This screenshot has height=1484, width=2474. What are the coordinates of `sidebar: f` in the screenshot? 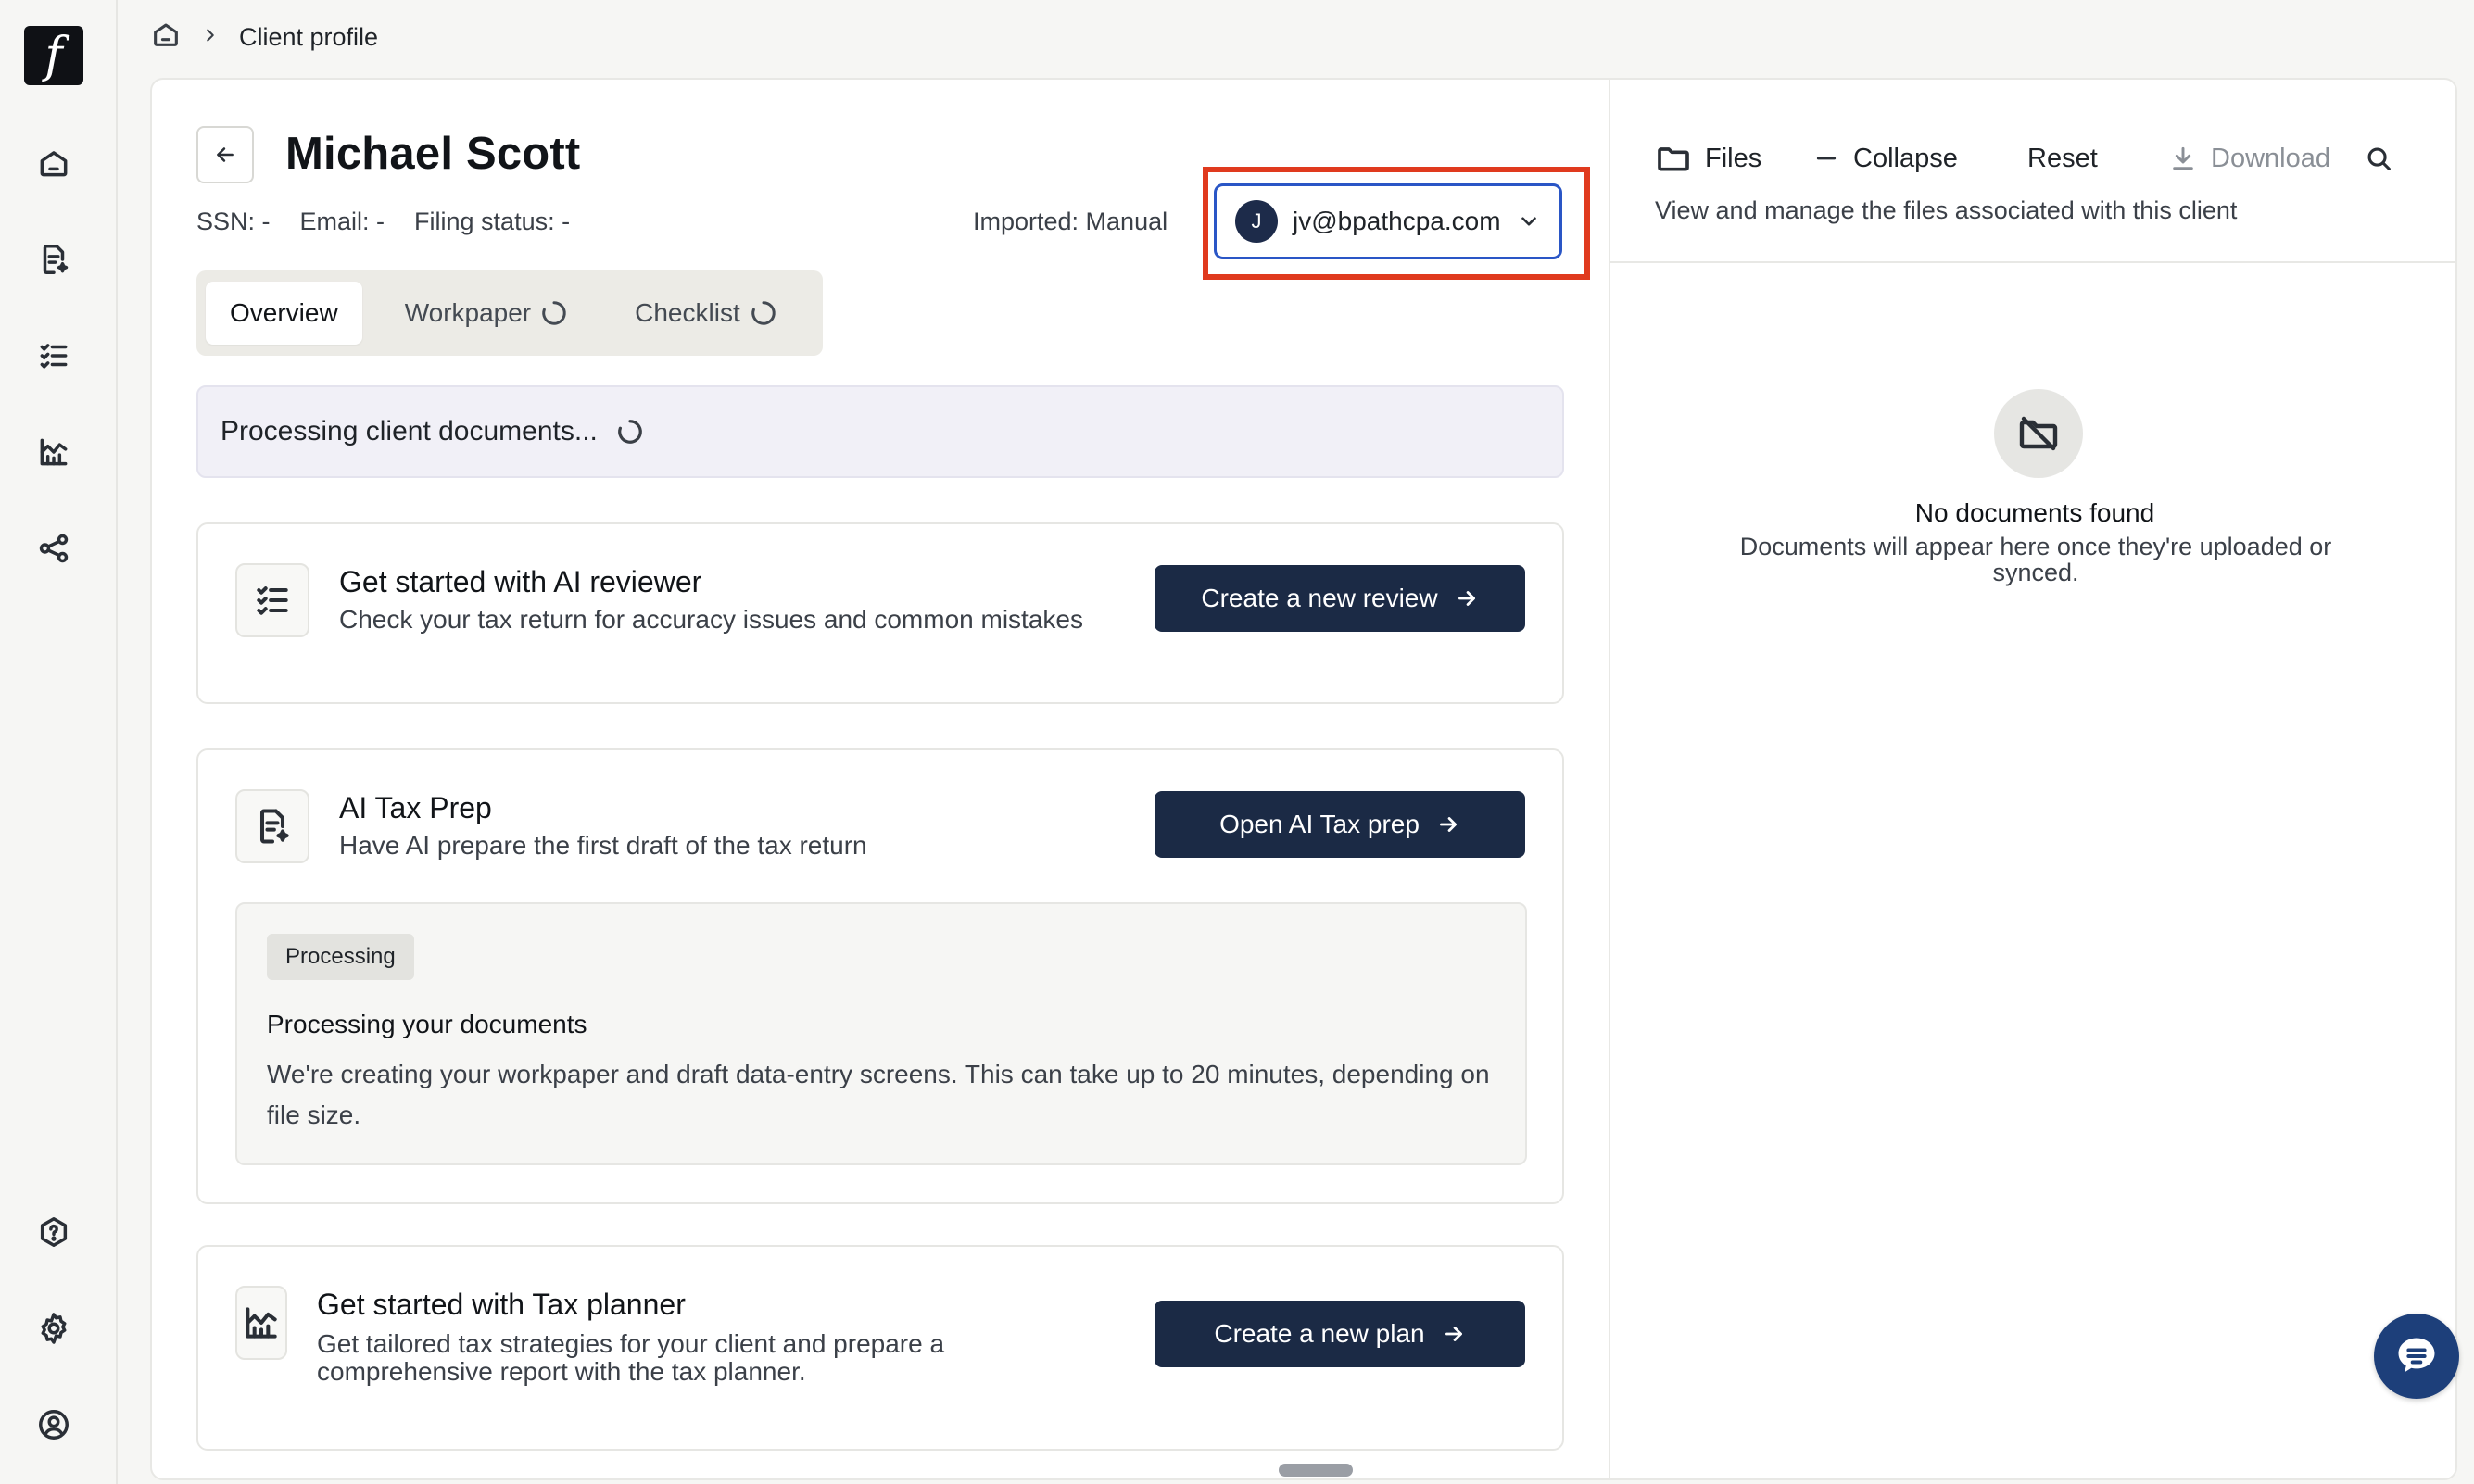 It's located at (59, 742).